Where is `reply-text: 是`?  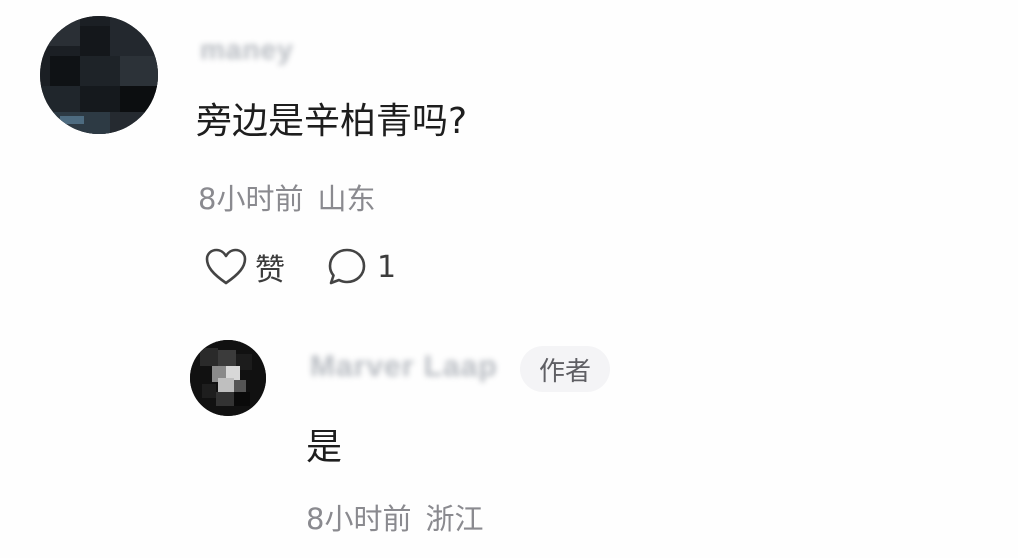
reply-text: 是 is located at coordinates (324, 447).